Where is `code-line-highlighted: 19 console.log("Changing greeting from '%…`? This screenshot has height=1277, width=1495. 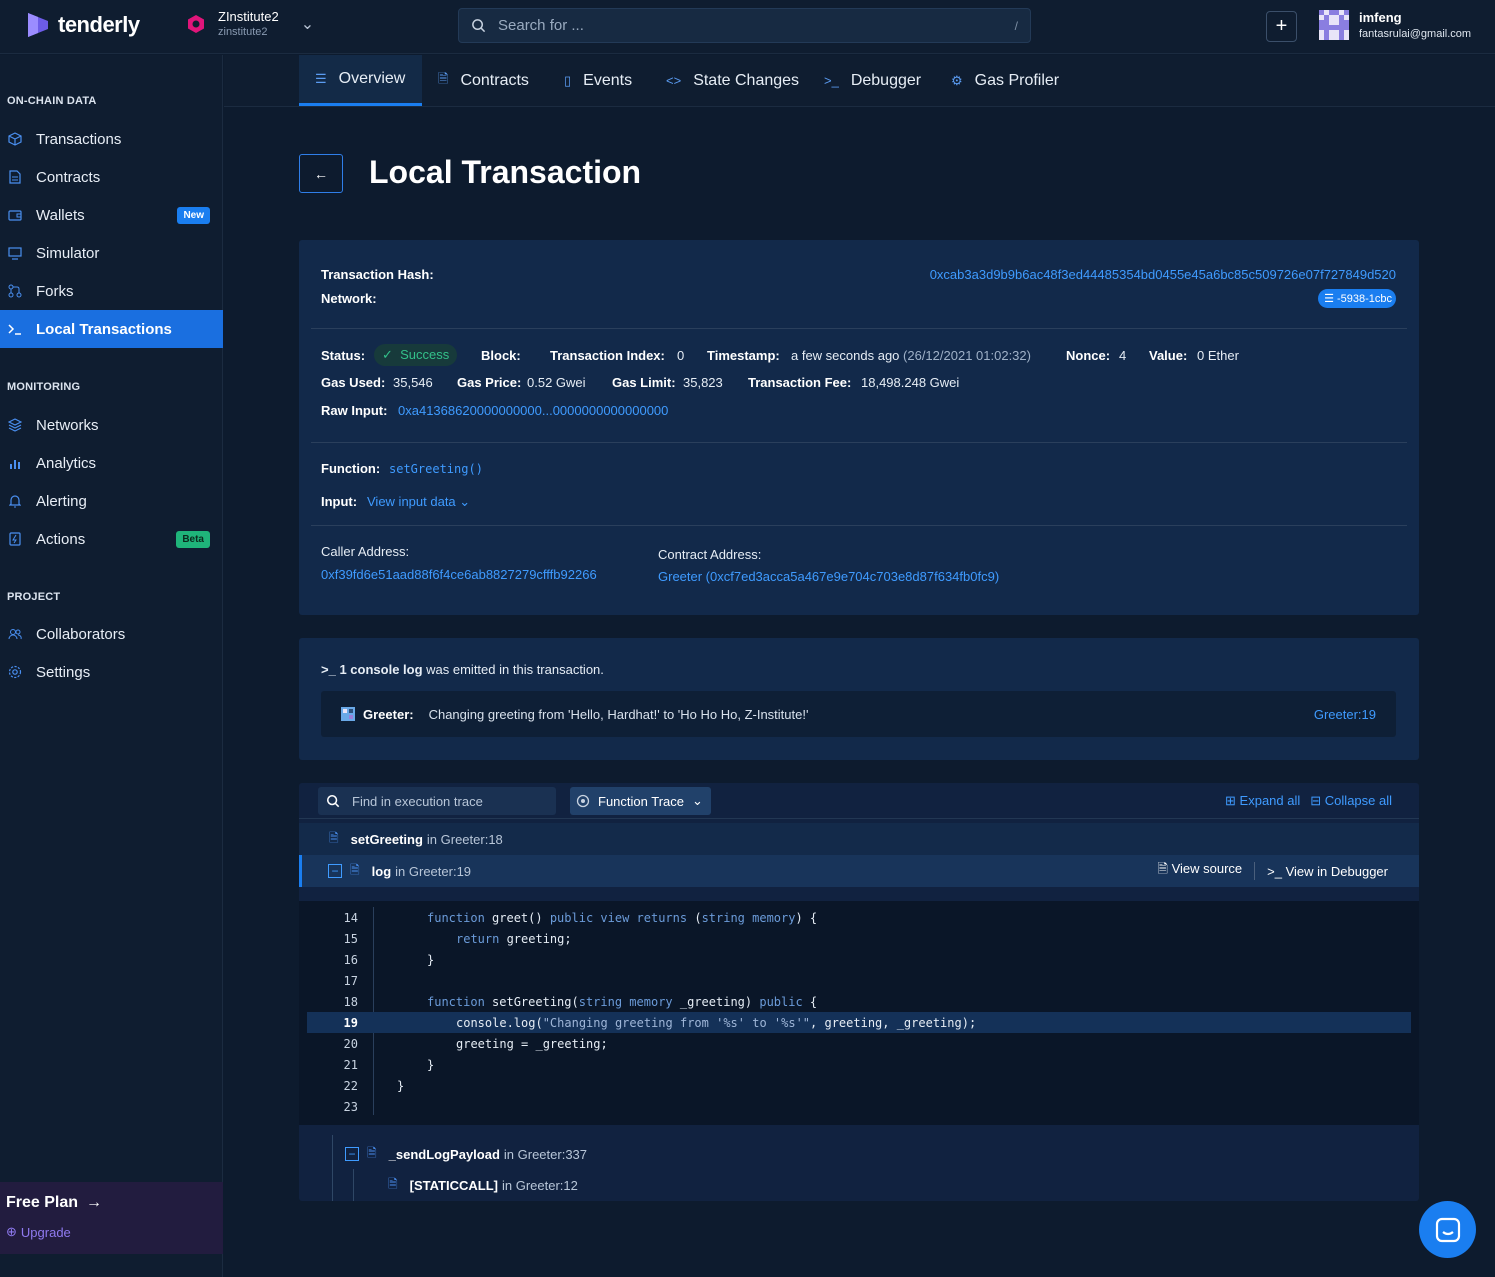 code-line-highlighted: 19 console.log("Changing greeting from '%… is located at coordinates (859, 1022).